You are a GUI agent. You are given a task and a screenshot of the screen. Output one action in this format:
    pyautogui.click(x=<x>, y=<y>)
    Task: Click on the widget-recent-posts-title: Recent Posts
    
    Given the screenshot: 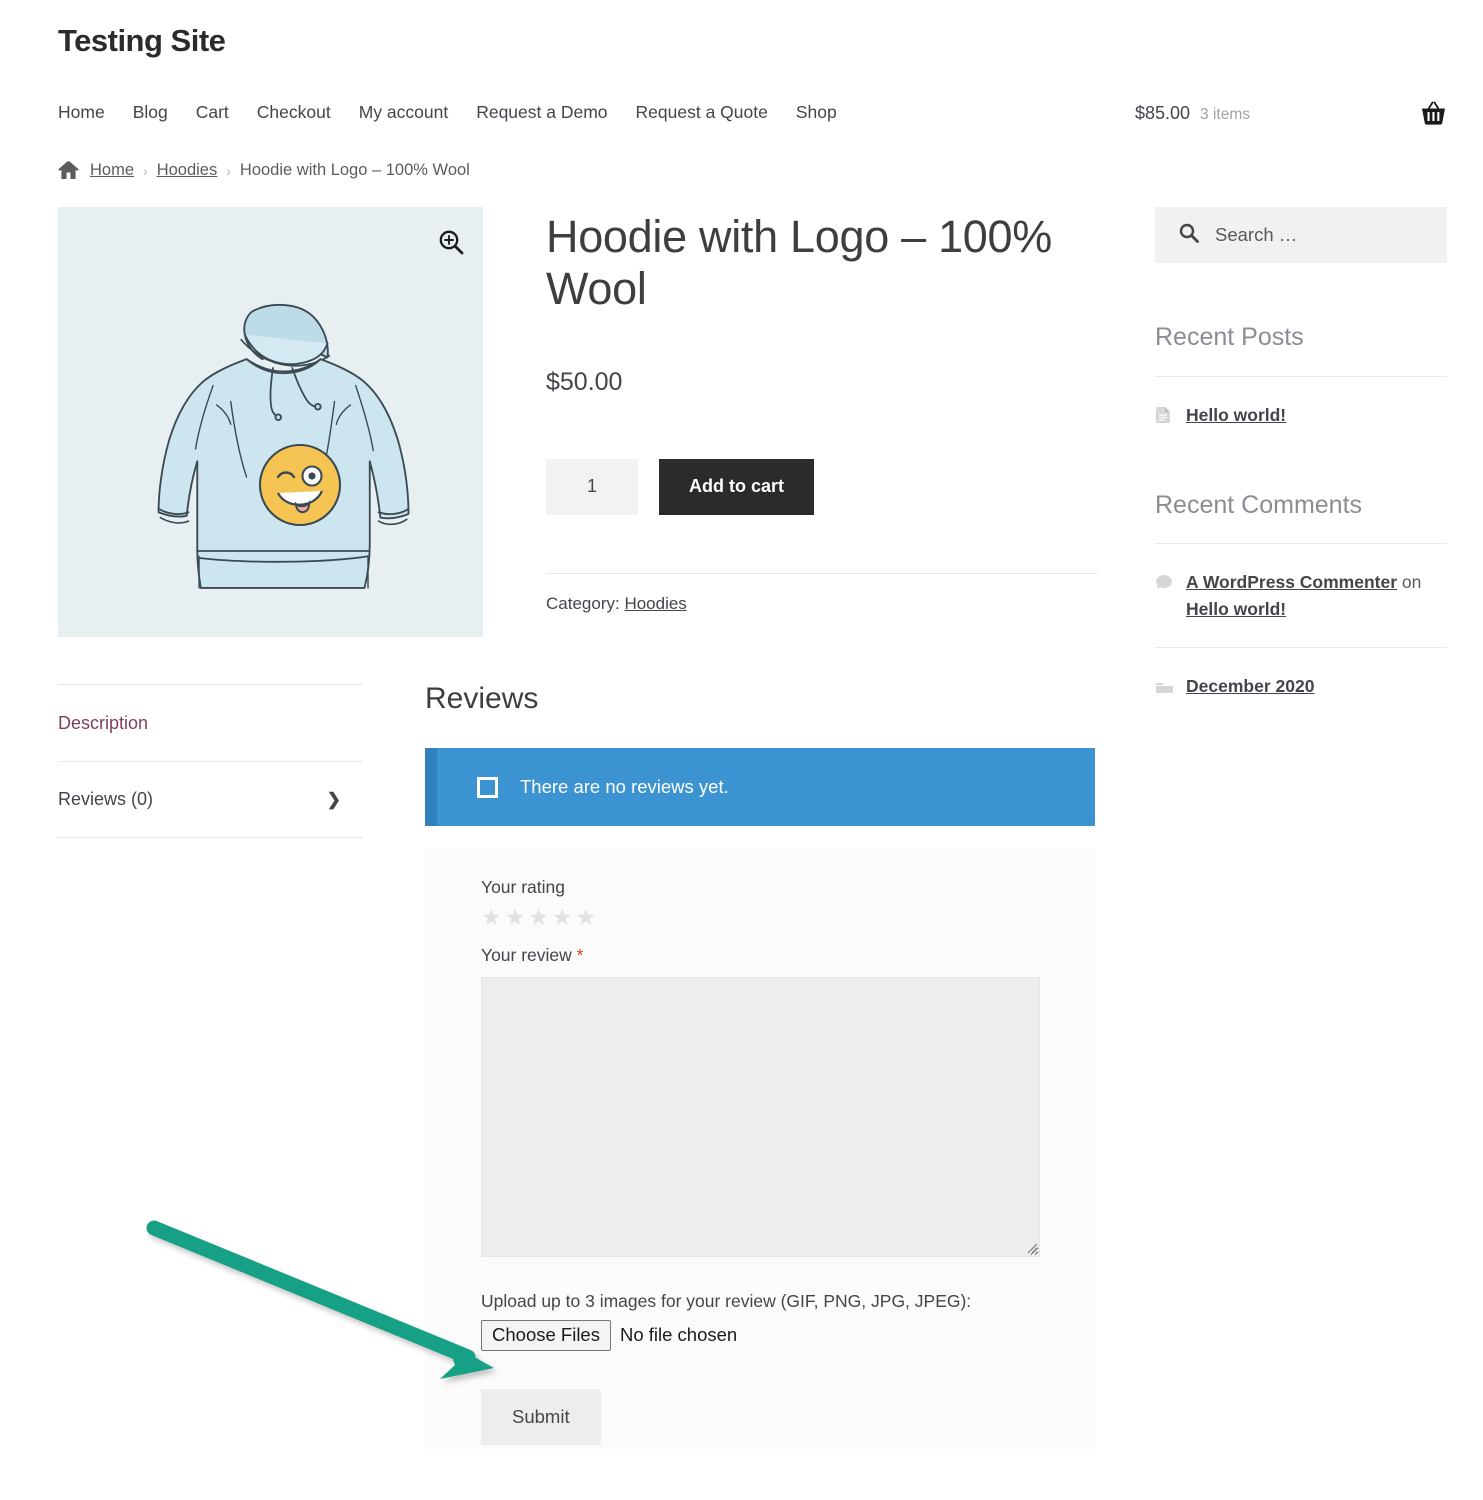 What is the action you would take?
    pyautogui.click(x=1301, y=350)
    